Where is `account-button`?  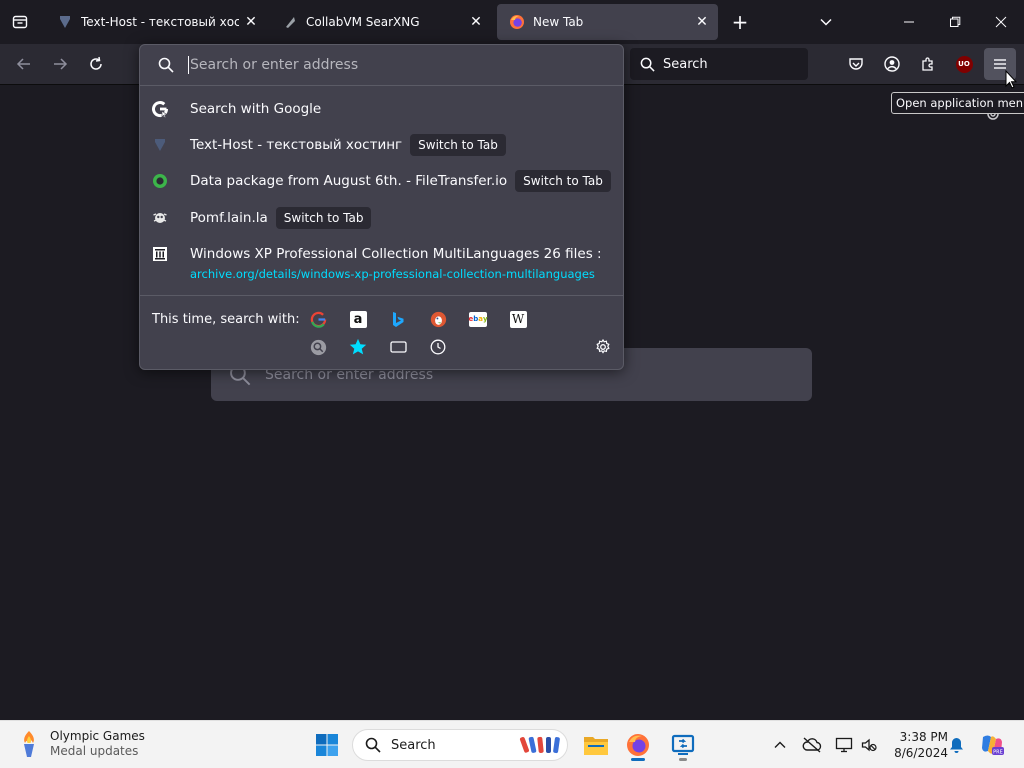 account-button is located at coordinates (892, 64).